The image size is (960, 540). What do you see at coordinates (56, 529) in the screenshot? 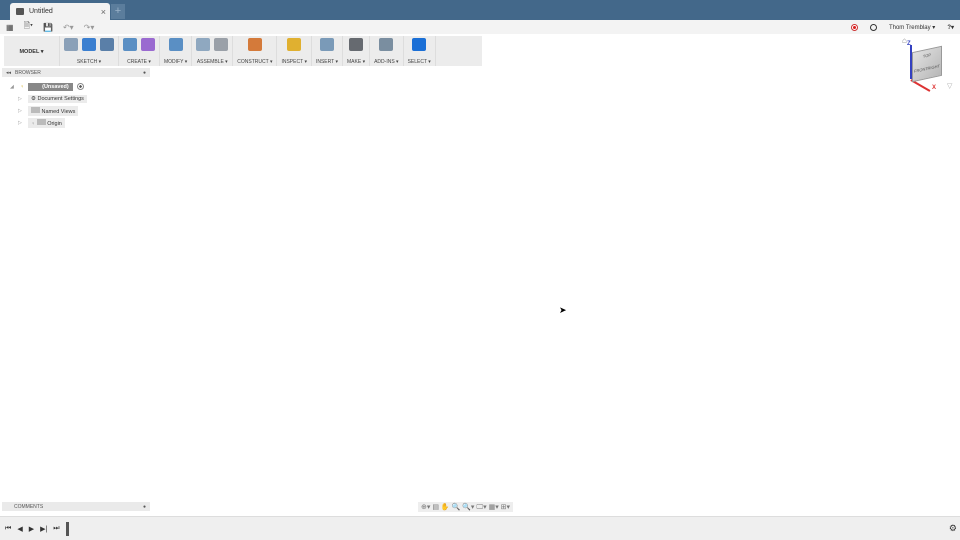
I see `go-to-end-icon: ⏭` at bounding box center [56, 529].